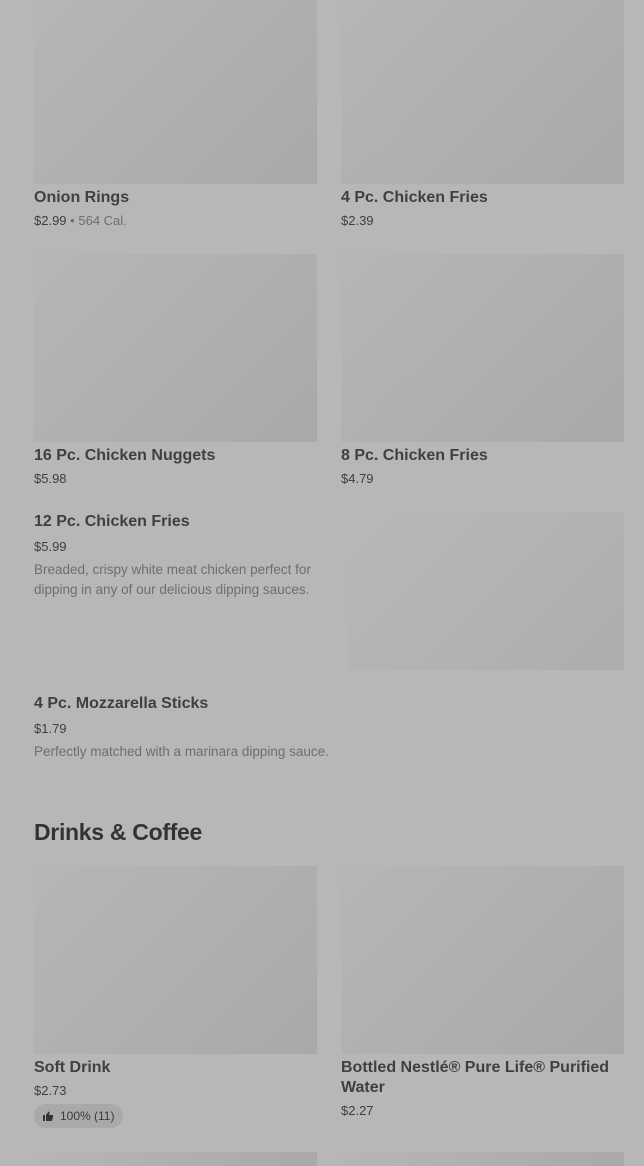  I want to click on item-name: 4 Pc. Chicken Fries, so click(414, 198).